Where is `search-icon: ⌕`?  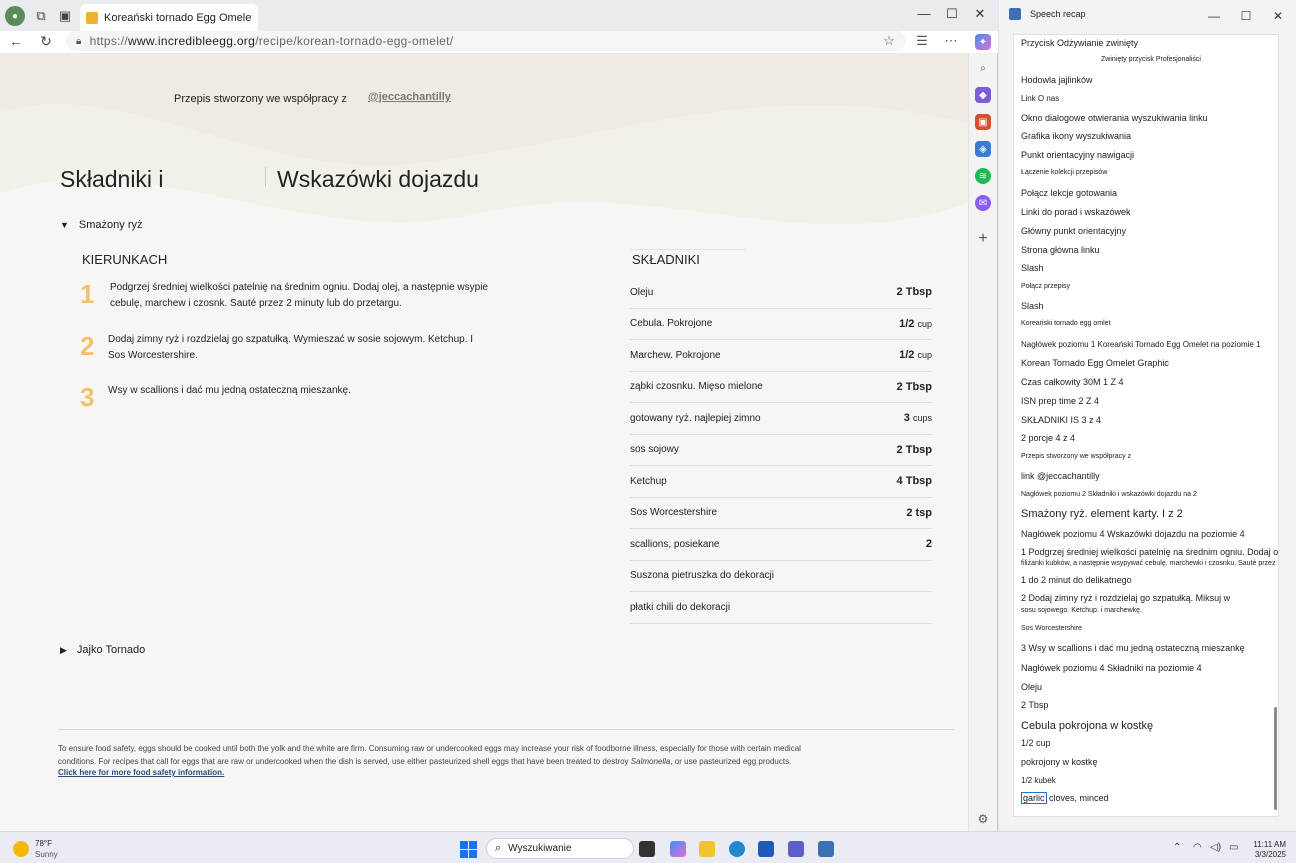 search-icon: ⌕ is located at coordinates (983, 68).